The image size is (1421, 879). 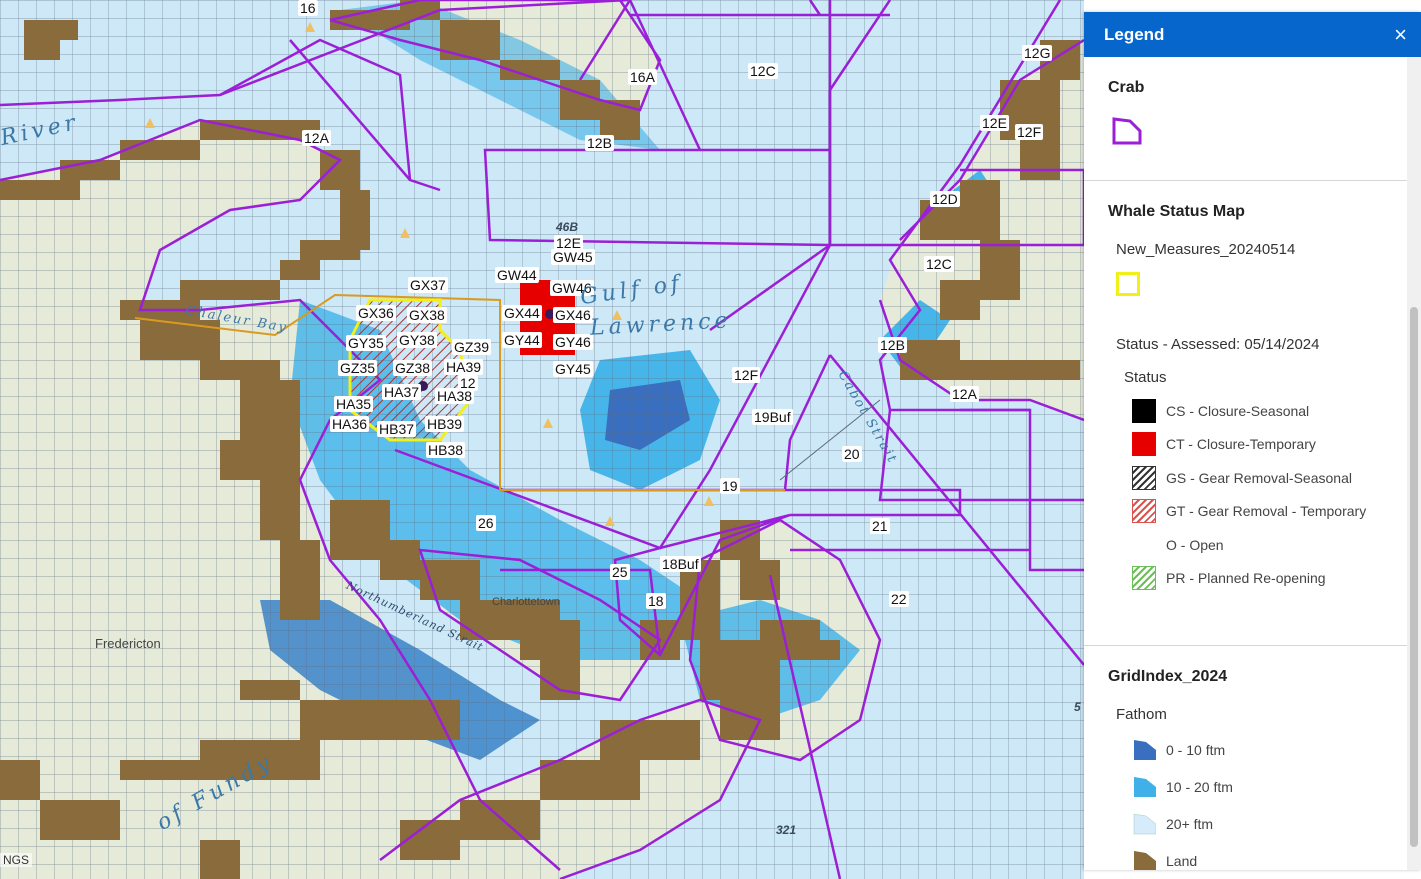 What do you see at coordinates (1259, 477) in the screenshot?
I see `legend-item-label: GS - Gear Removal-Seasonal` at bounding box center [1259, 477].